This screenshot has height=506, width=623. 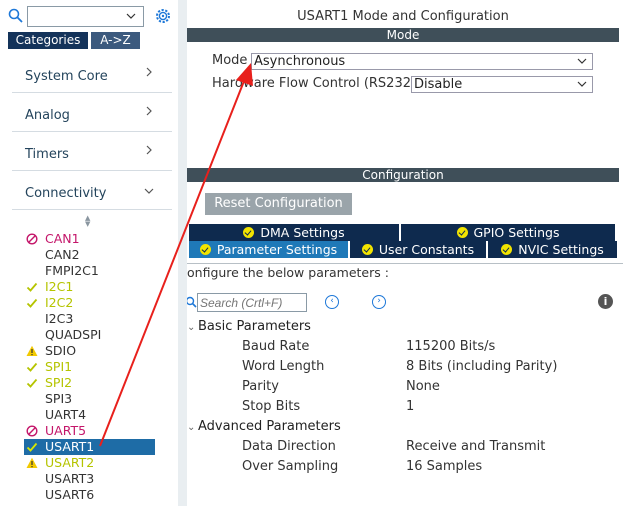 I want to click on peripheral-search-combobox, so click(x=85, y=16).